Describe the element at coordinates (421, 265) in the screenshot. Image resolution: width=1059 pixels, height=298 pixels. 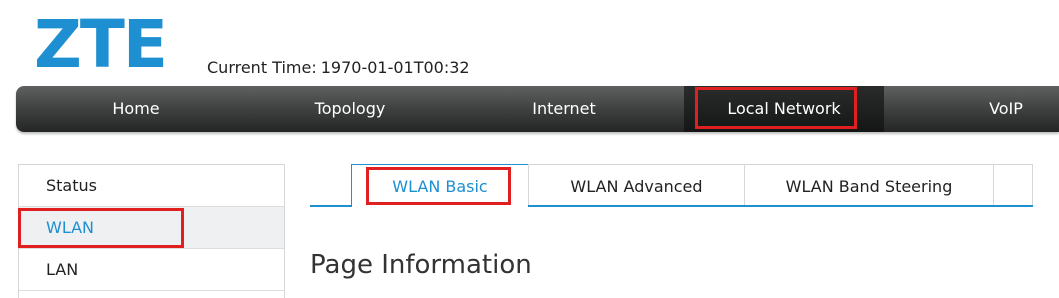
I see `page-title: Page Information` at that location.